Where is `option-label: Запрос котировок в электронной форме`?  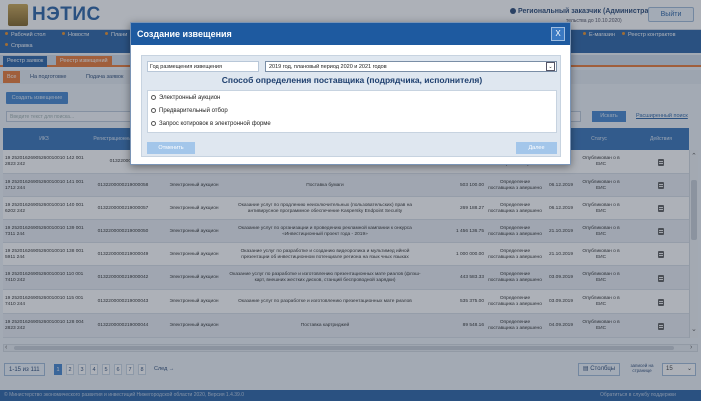
option-label: Запрос котировок в электронной форме is located at coordinates (215, 124).